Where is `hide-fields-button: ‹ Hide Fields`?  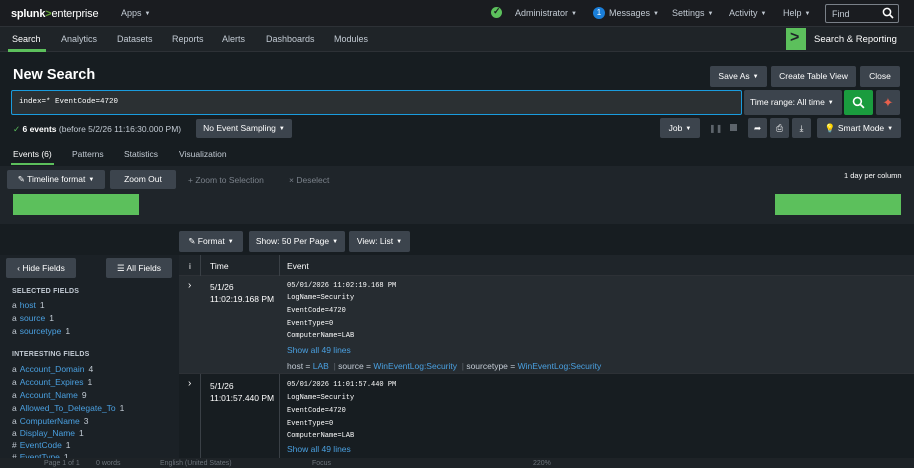 hide-fields-button: ‹ Hide Fields is located at coordinates (41, 268).